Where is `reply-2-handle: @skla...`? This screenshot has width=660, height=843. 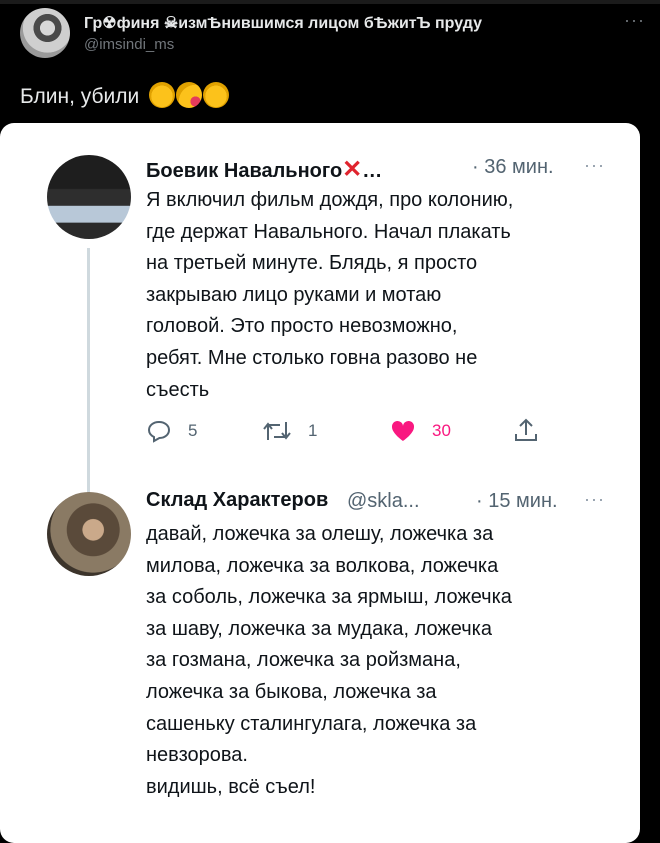 reply-2-handle: @skla... is located at coordinates (383, 501).